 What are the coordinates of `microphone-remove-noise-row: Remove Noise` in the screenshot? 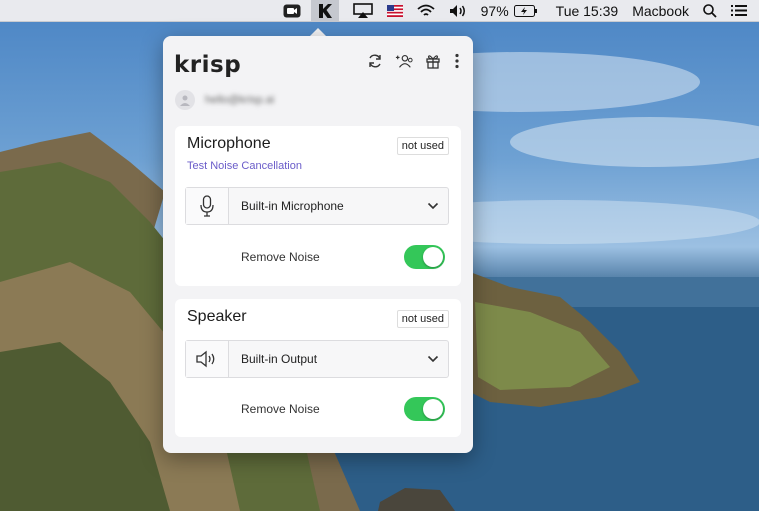 It's located at (317, 257).